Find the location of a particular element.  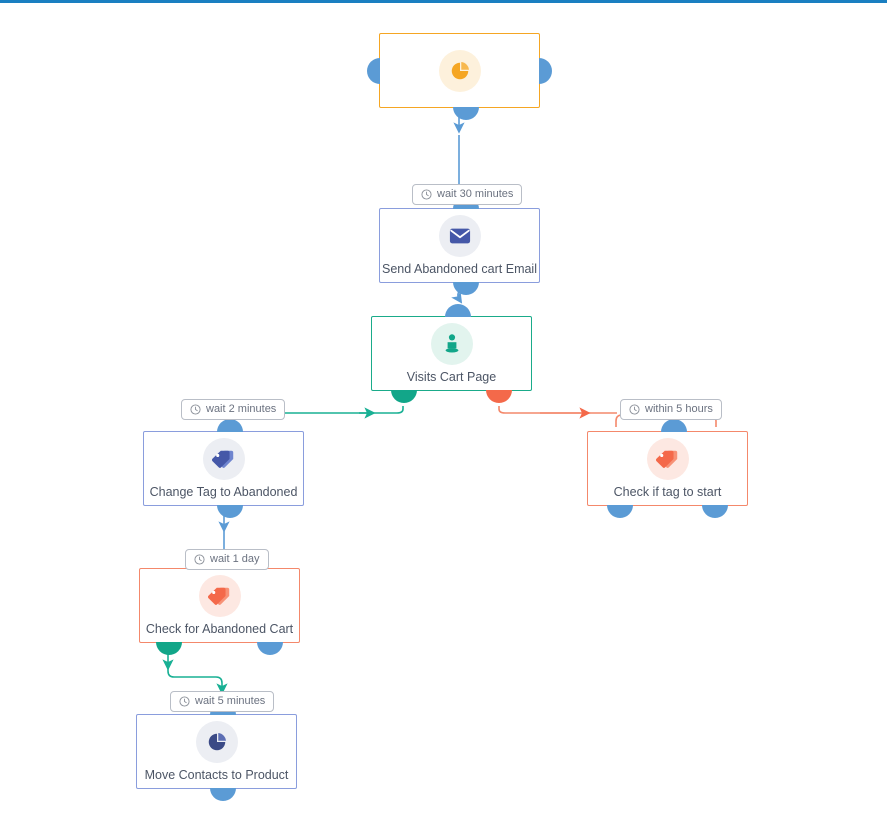

workflow-node-check-for-abandoned-cart: Check for Abandoned Cart is located at coordinates (219, 605).